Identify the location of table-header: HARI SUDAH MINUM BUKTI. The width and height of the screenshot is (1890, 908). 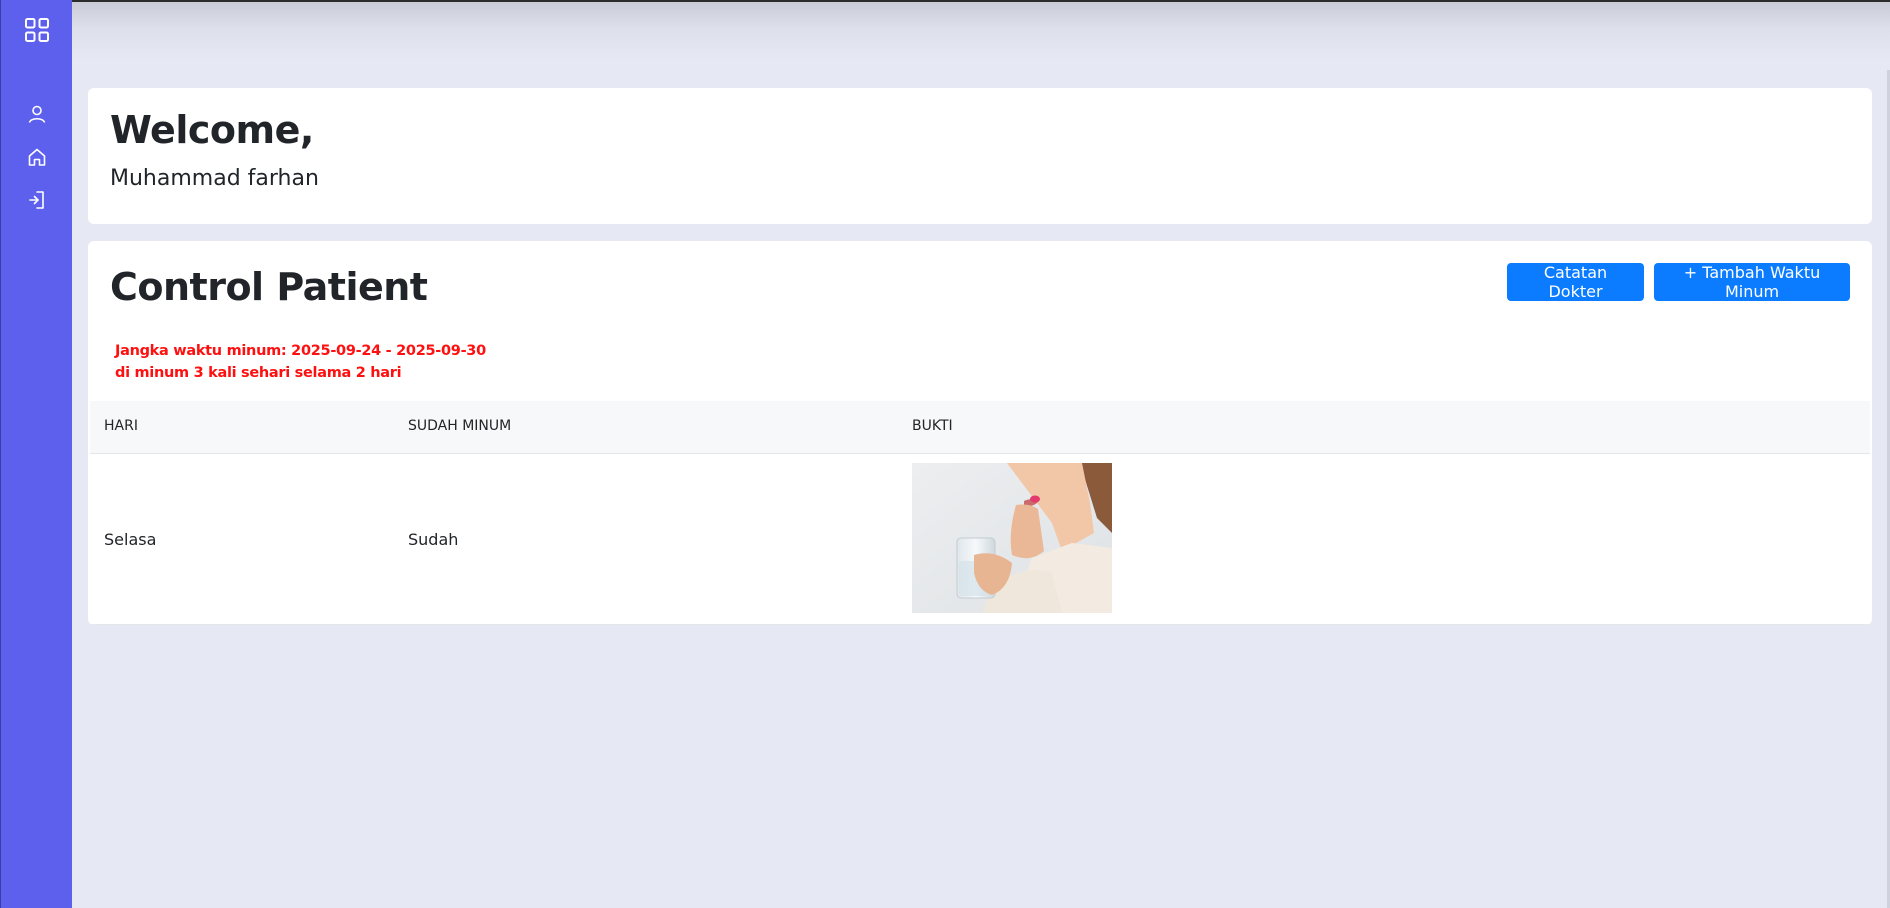
(980, 427).